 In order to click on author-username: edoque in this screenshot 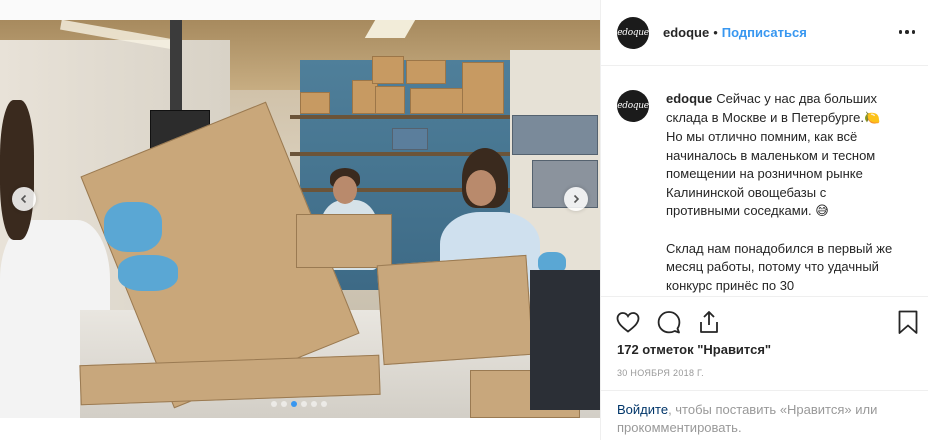, I will do `click(686, 32)`.